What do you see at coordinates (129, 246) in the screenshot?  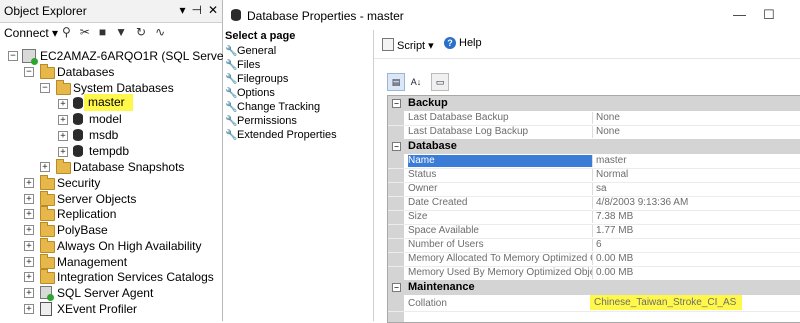 I see `node-label: Always On High Availability` at bounding box center [129, 246].